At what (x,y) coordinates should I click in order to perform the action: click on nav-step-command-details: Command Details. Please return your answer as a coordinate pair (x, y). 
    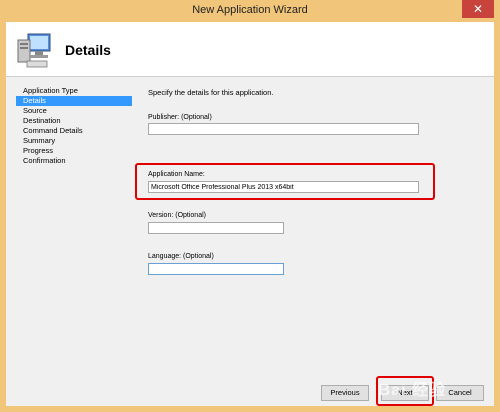
    Looking at the image, I should click on (74, 131).